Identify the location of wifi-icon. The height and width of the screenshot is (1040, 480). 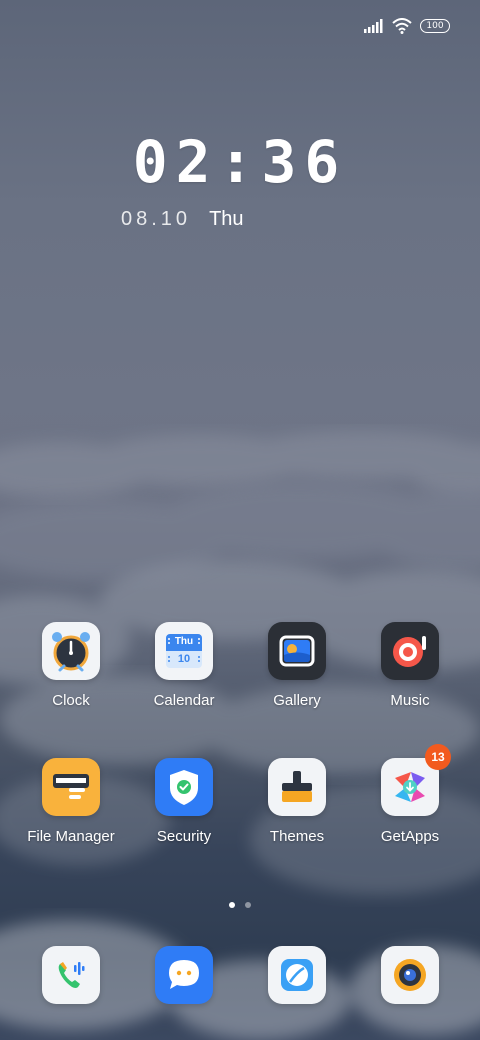
(402, 26).